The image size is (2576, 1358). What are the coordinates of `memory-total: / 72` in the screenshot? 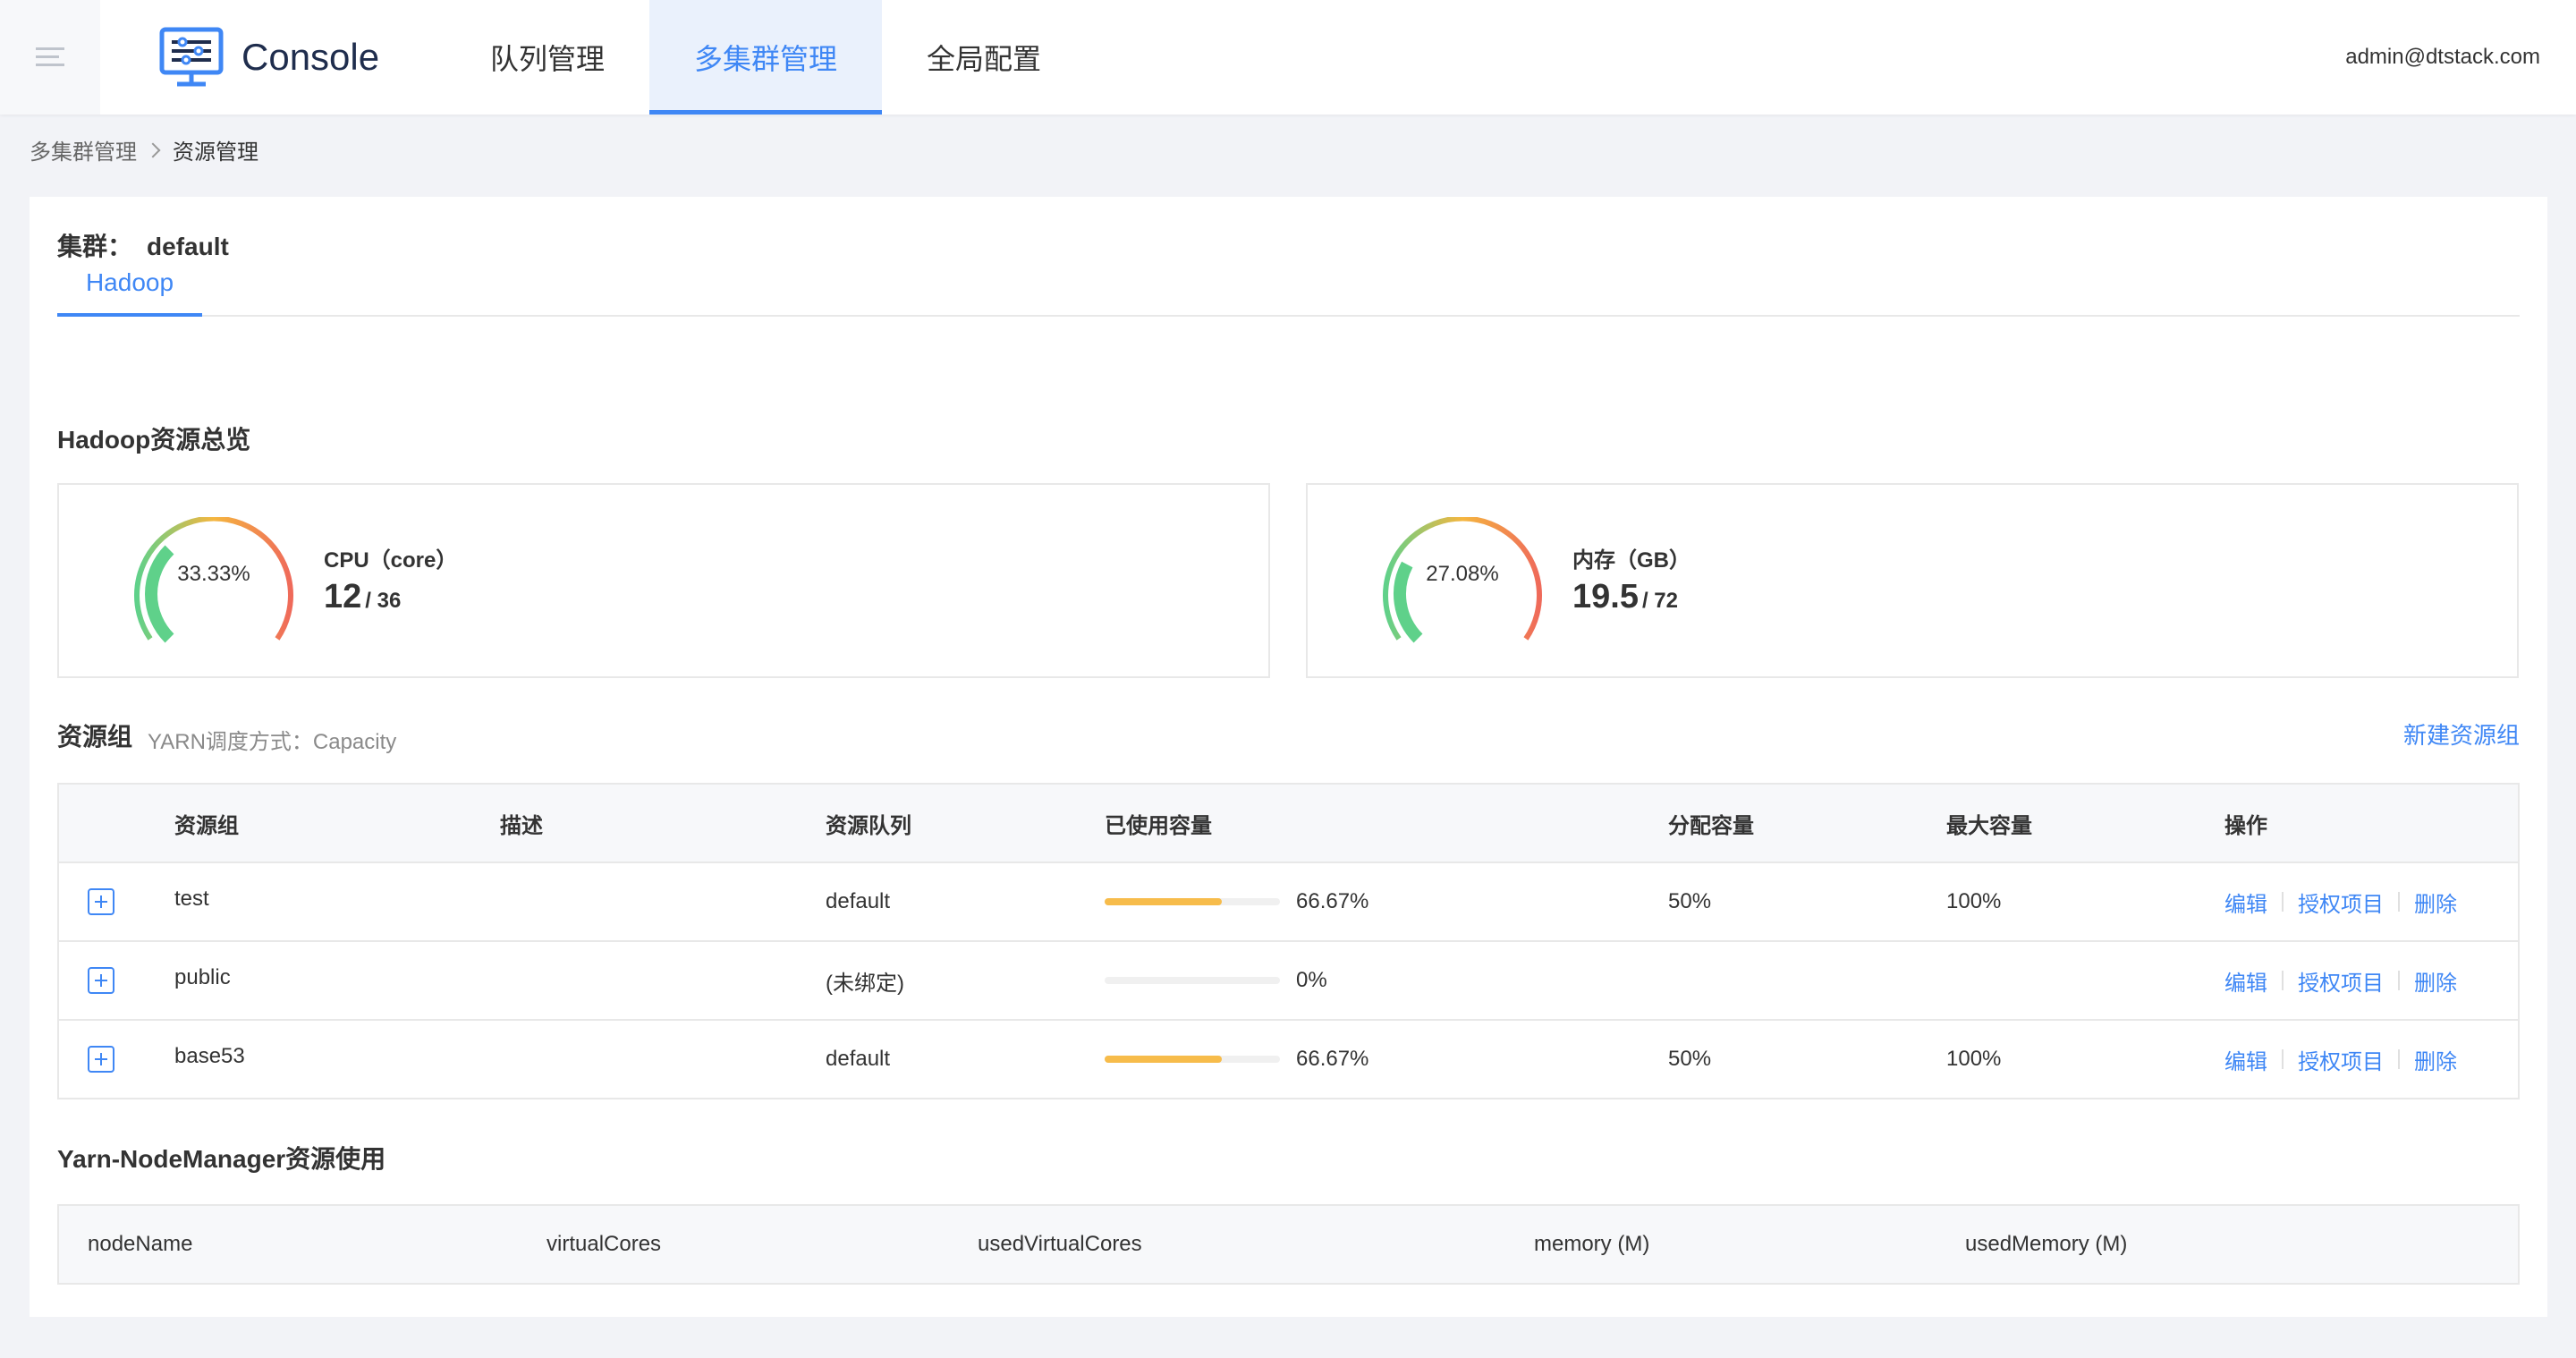 It's located at (1659, 601).